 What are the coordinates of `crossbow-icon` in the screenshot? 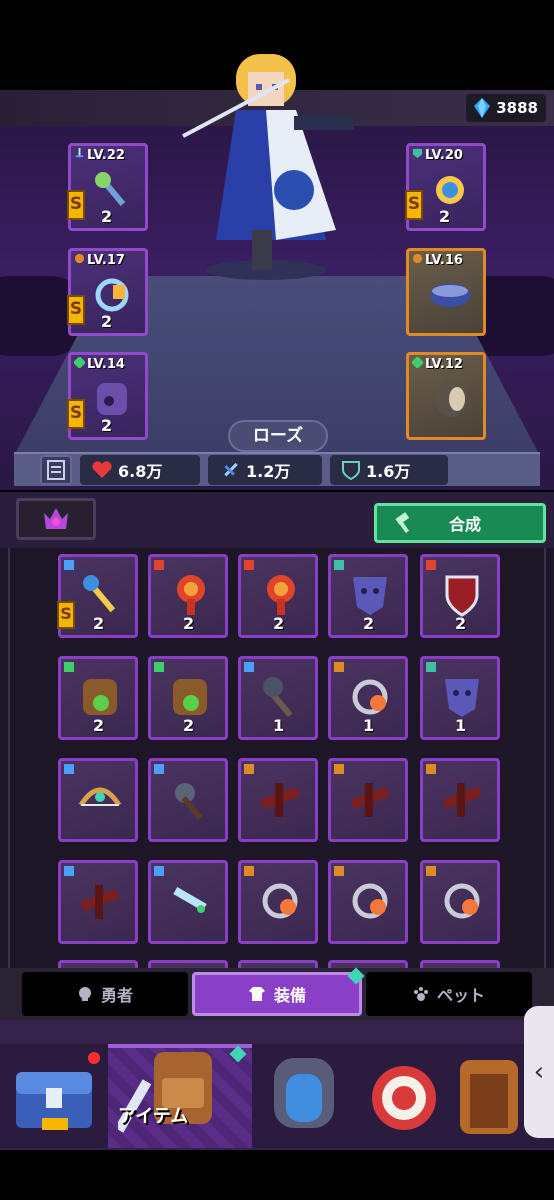 It's located at (100, 902).